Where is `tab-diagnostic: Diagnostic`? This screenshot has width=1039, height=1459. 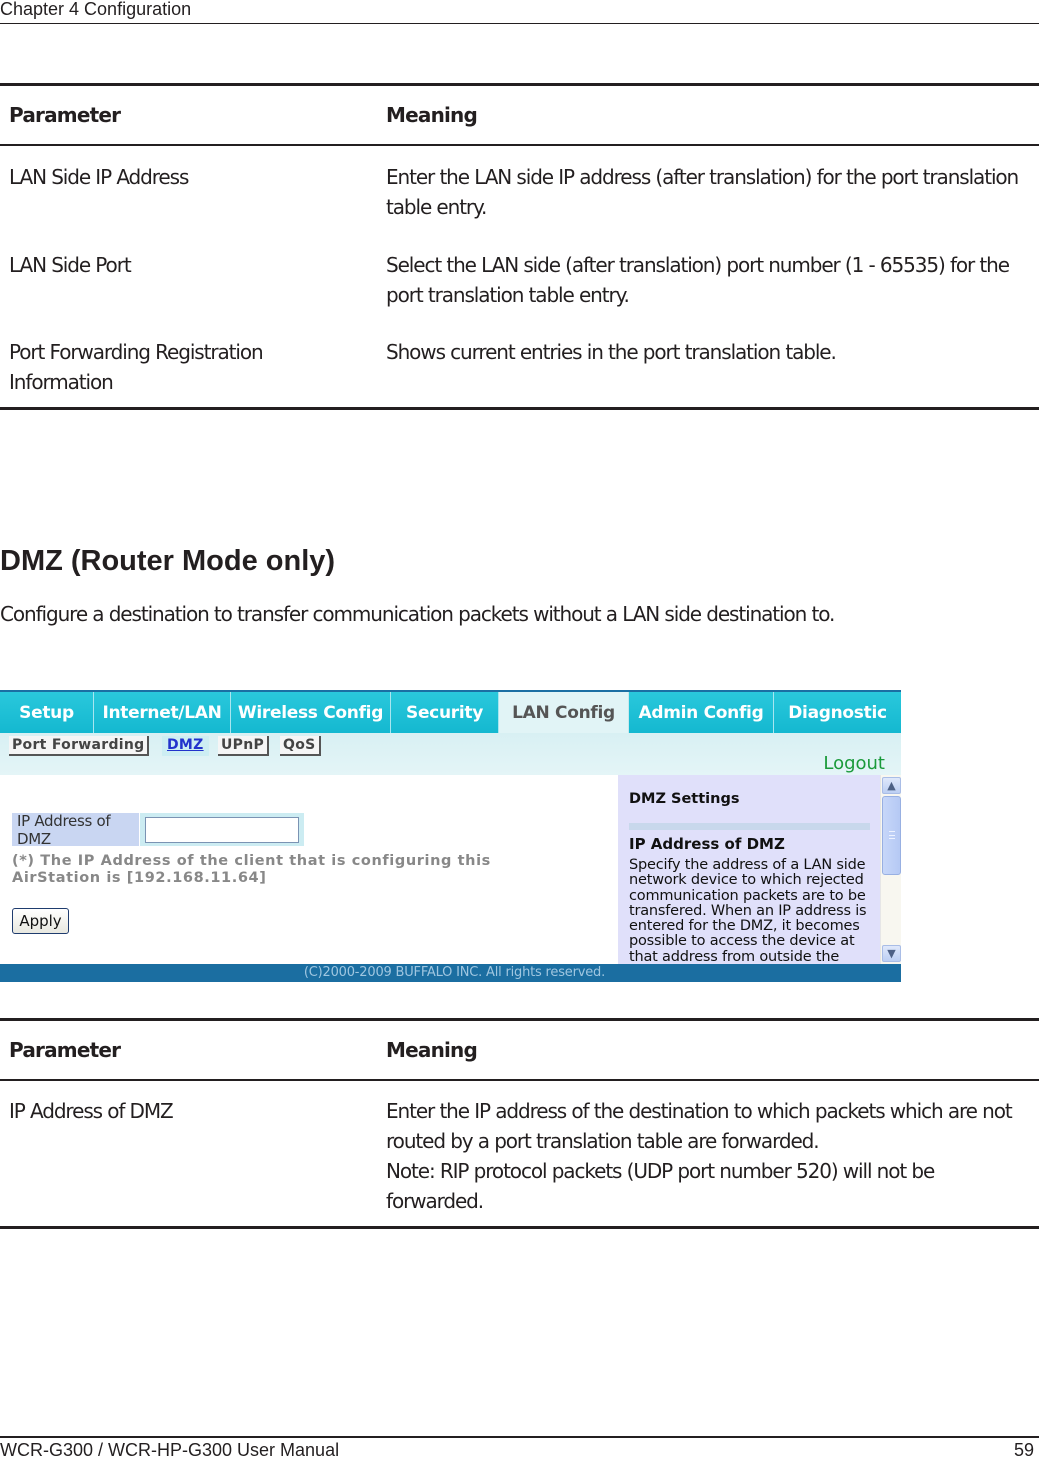
tab-diagnostic: Diagnostic is located at coordinates (837, 712).